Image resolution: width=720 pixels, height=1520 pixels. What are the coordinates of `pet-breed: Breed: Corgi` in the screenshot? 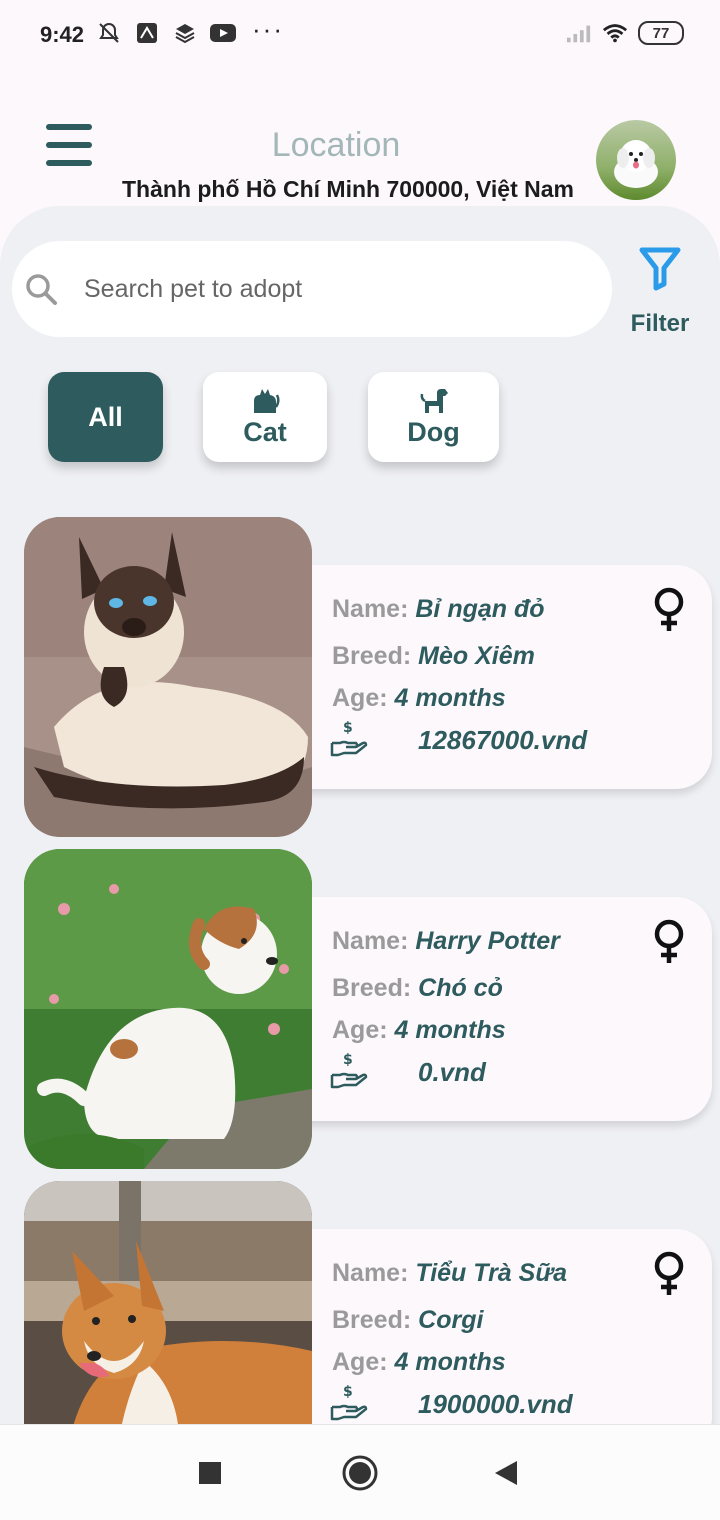 It's located at (407, 1320).